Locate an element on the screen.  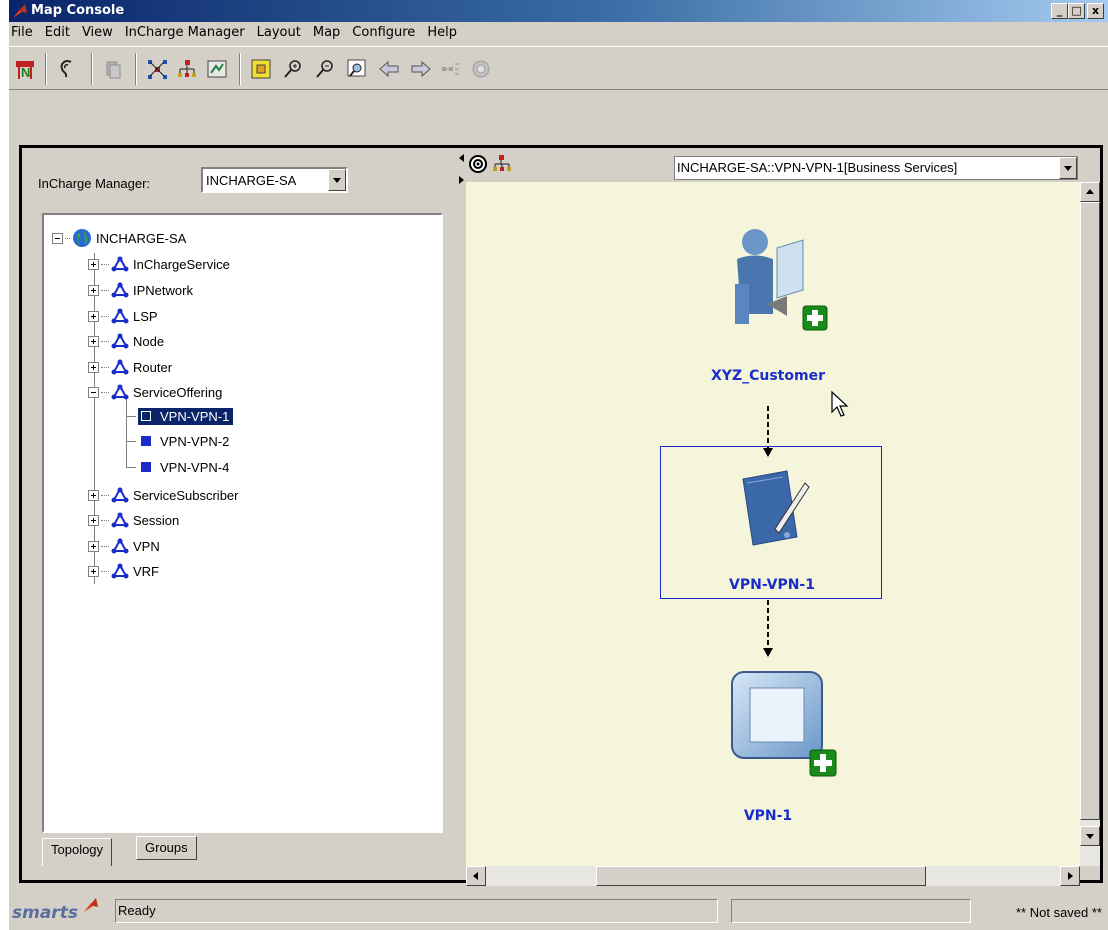
topology-browser-icon: N is located at coordinates (25, 70).